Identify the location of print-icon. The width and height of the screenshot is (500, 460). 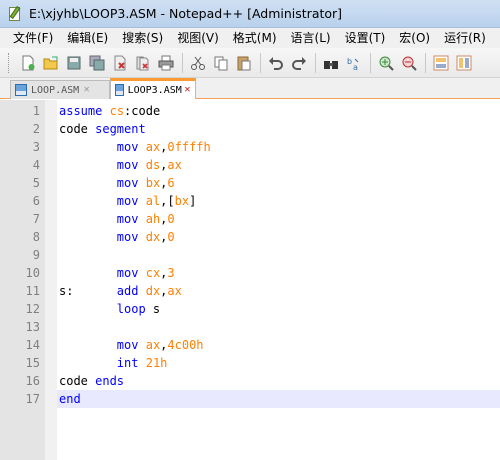
(166, 63).